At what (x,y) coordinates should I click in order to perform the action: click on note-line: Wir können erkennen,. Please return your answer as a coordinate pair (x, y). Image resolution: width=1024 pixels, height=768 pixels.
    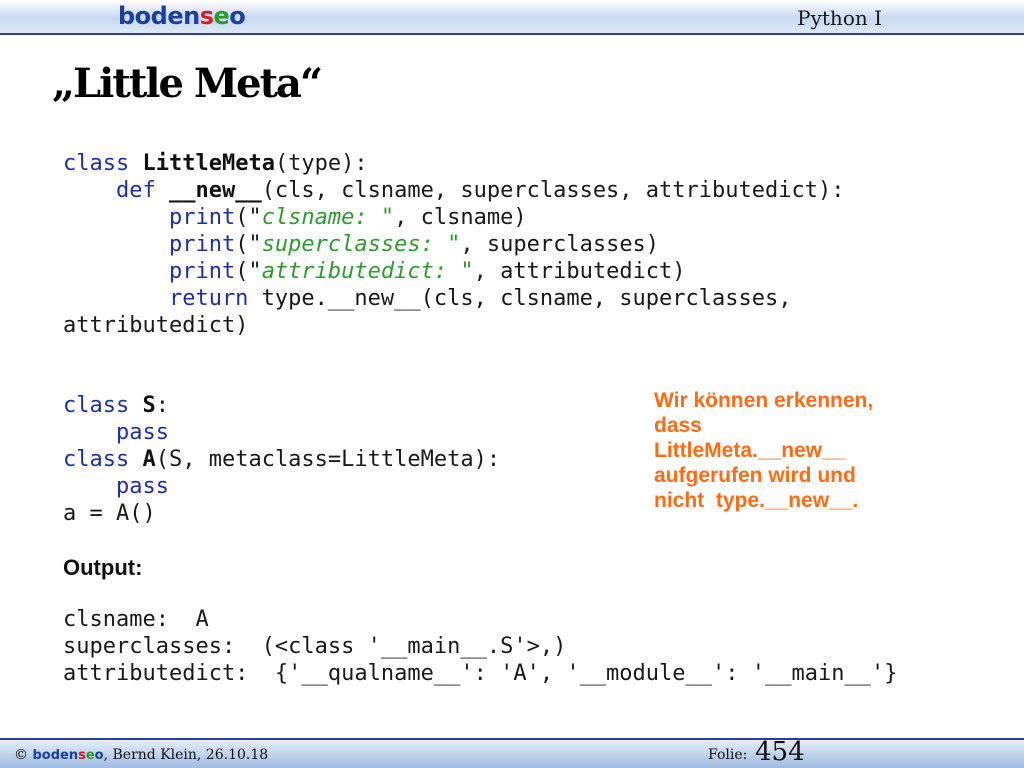
    Looking at the image, I should click on (764, 400).